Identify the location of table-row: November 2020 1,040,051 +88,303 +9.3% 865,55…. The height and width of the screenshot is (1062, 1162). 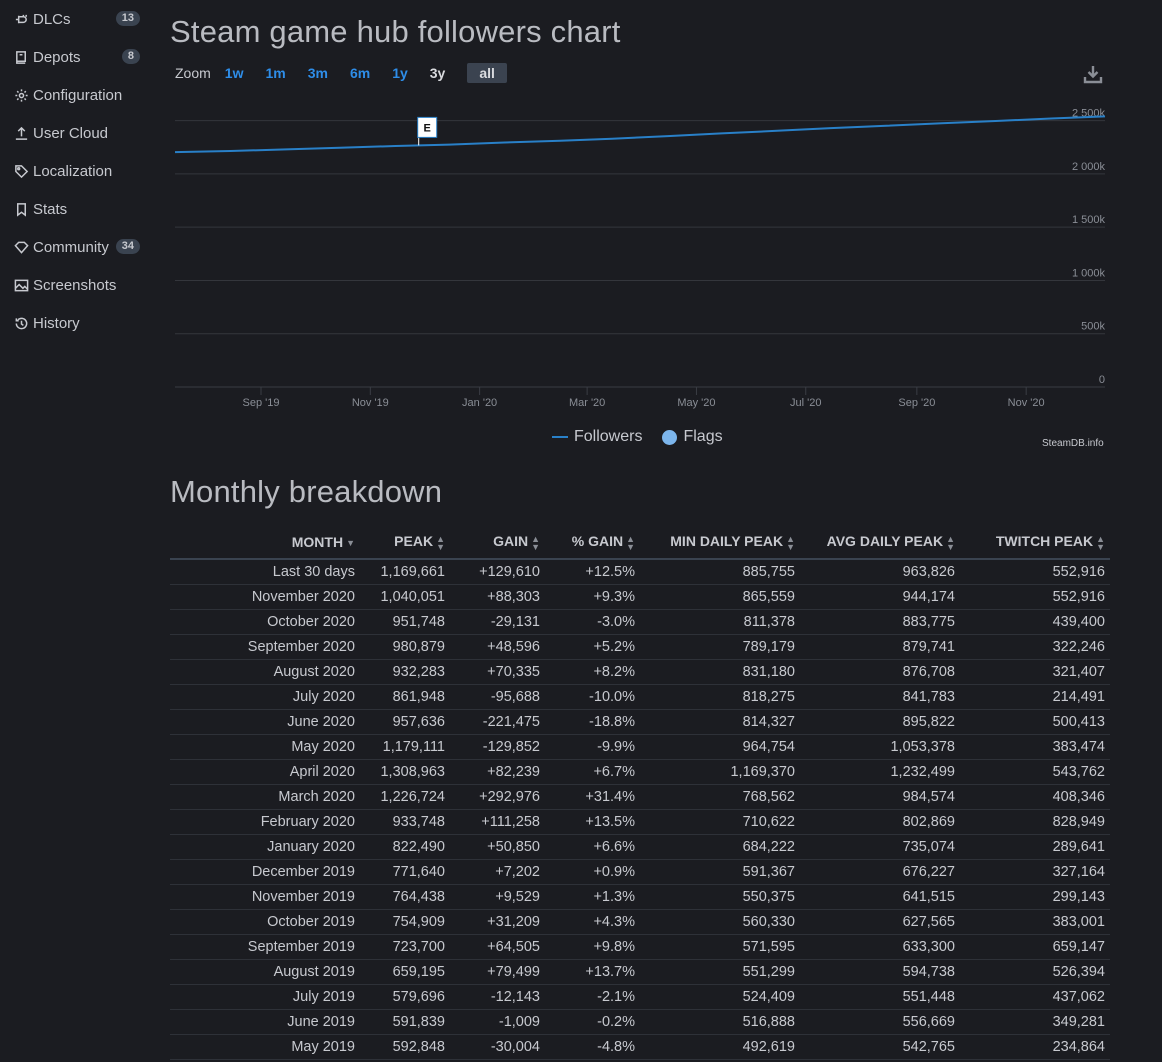
(640, 597).